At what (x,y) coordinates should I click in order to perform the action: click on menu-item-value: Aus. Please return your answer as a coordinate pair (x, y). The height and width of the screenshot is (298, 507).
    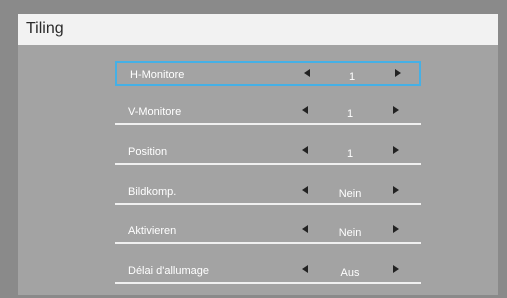
    Looking at the image, I should click on (350, 273).